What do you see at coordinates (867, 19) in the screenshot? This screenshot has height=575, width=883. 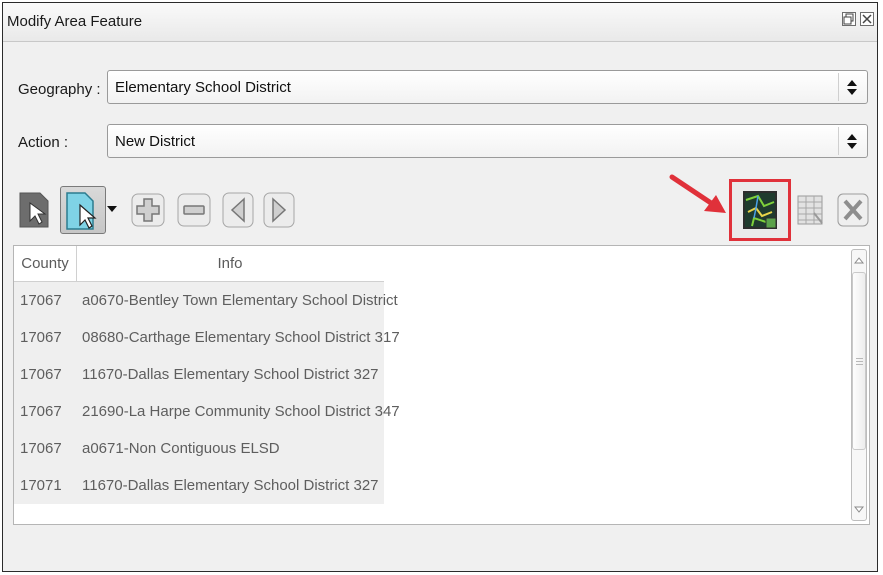 I see `close-icon` at bounding box center [867, 19].